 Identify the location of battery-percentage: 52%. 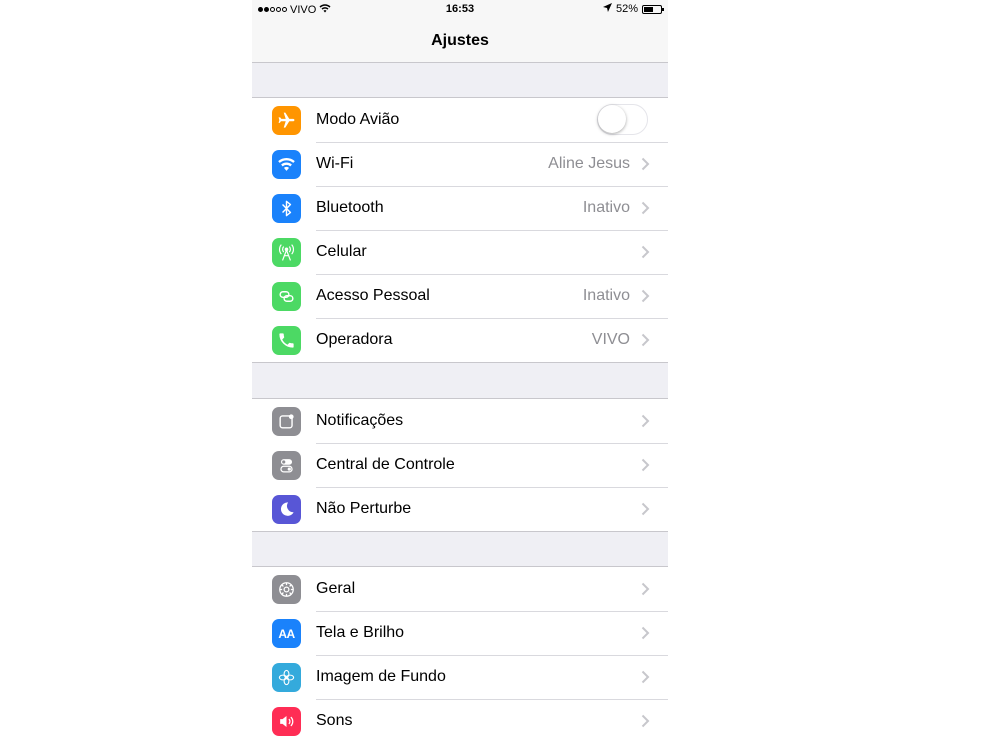
(626, 9).